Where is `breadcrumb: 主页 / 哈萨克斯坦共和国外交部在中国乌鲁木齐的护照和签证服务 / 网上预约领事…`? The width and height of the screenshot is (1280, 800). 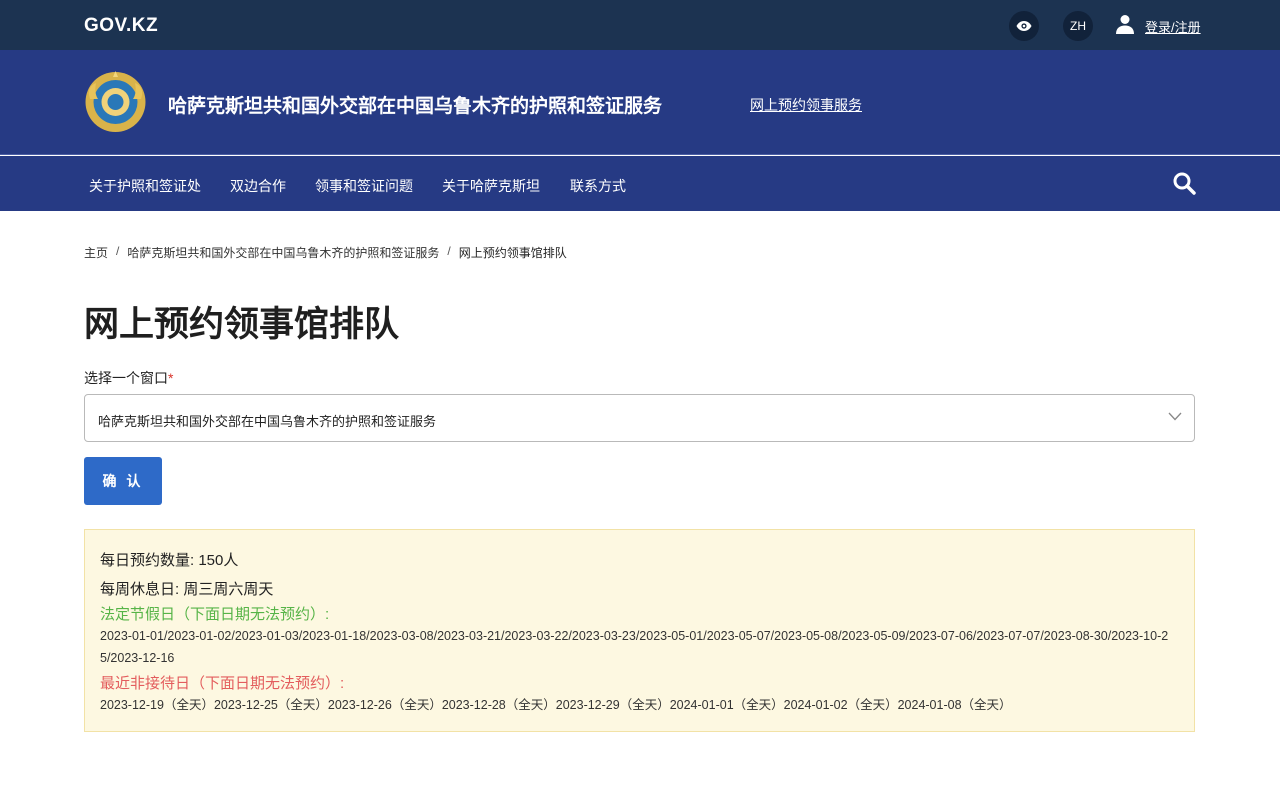
breadcrumb: 主页 / 哈萨克斯坦共和国外交部在中国乌鲁木齐的护照和签证服务 / 网上预约领事… is located at coordinates (325, 252).